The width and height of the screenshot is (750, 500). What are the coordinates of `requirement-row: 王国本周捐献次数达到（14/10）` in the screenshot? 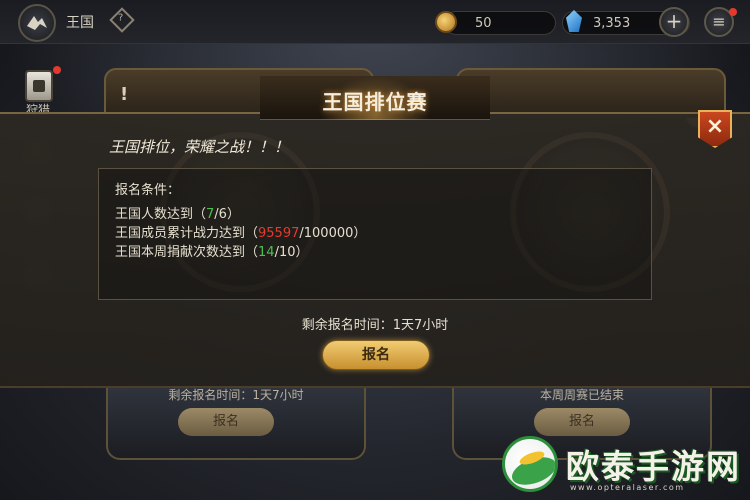 It's located at (212, 250).